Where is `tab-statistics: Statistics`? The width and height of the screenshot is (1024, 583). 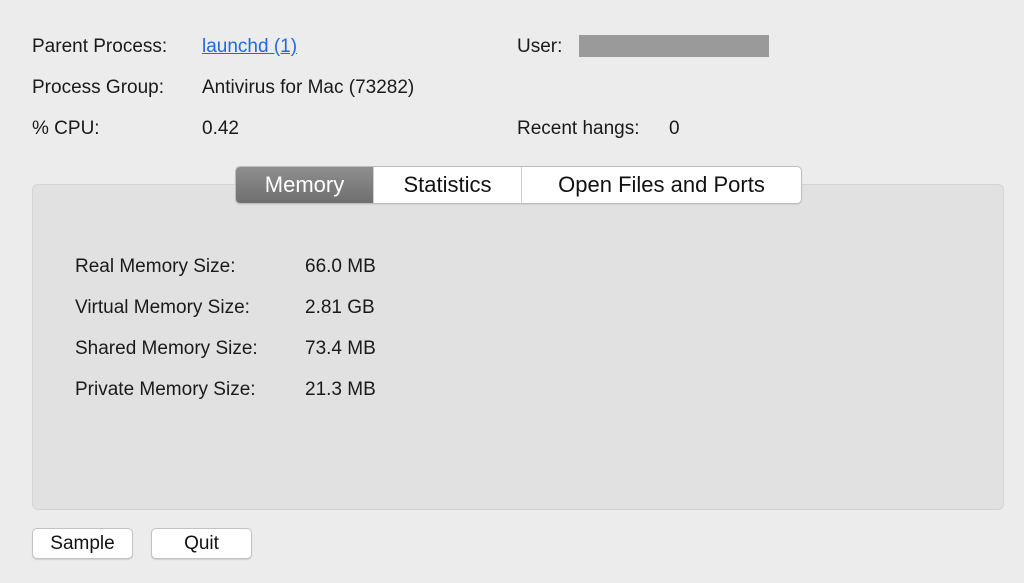
tab-statistics: Statistics is located at coordinates (448, 185).